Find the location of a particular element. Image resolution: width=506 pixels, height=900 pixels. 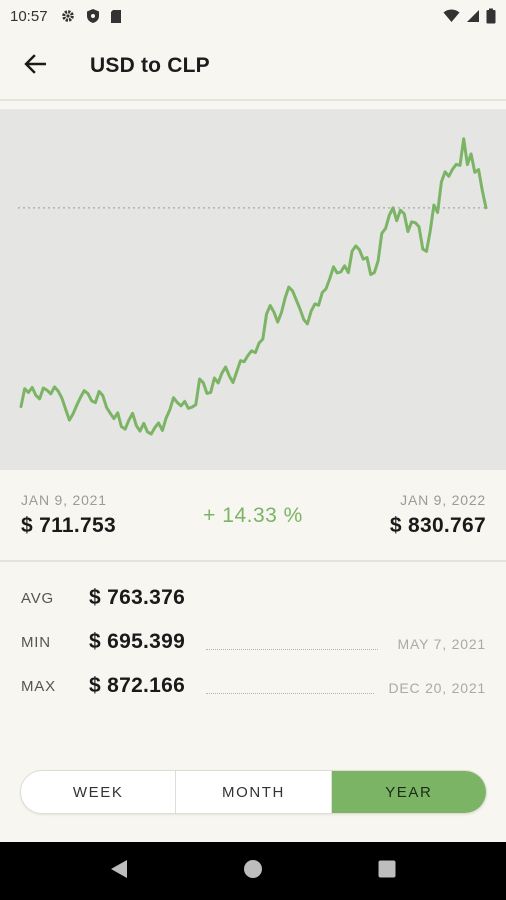

tab-month: MONTH is located at coordinates (252, 792).